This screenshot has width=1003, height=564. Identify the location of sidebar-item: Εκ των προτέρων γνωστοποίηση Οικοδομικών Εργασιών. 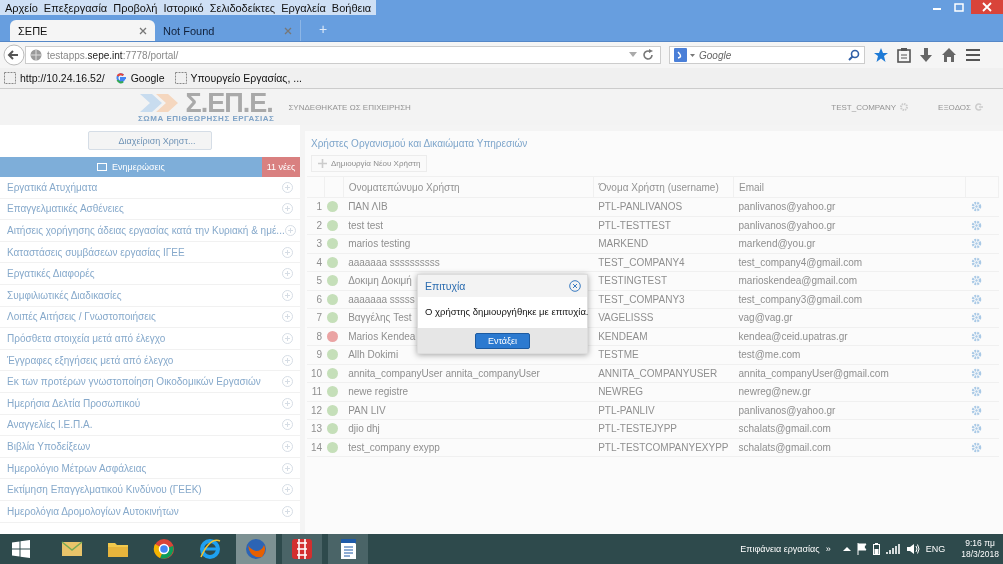
(150, 382).